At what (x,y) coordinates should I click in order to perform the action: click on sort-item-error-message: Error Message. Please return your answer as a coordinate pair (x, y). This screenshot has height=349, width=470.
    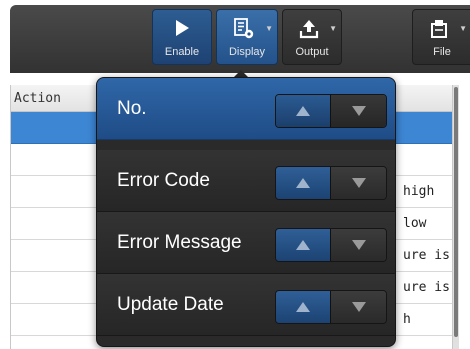
    Looking at the image, I should click on (246, 243).